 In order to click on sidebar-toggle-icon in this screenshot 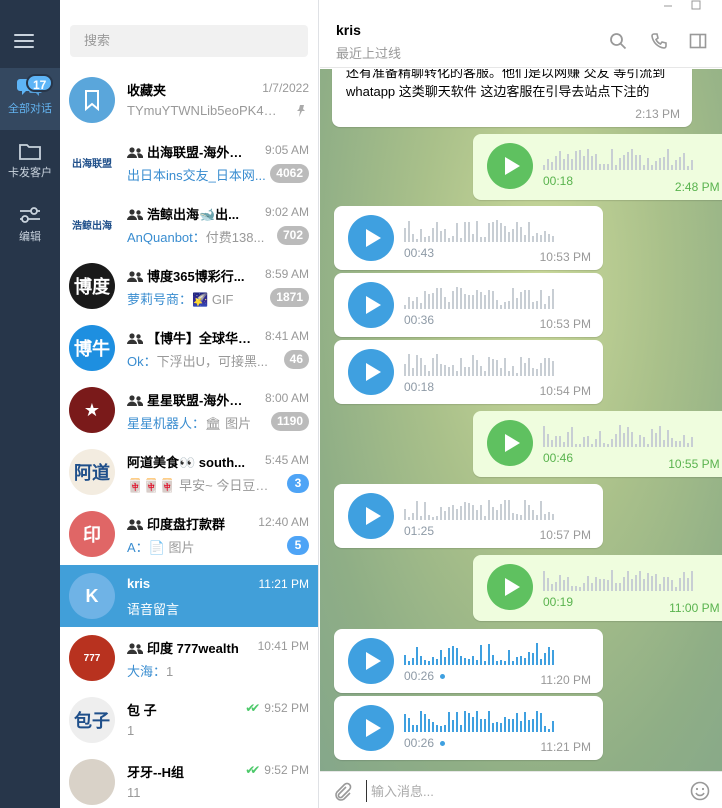, I will do `click(698, 41)`.